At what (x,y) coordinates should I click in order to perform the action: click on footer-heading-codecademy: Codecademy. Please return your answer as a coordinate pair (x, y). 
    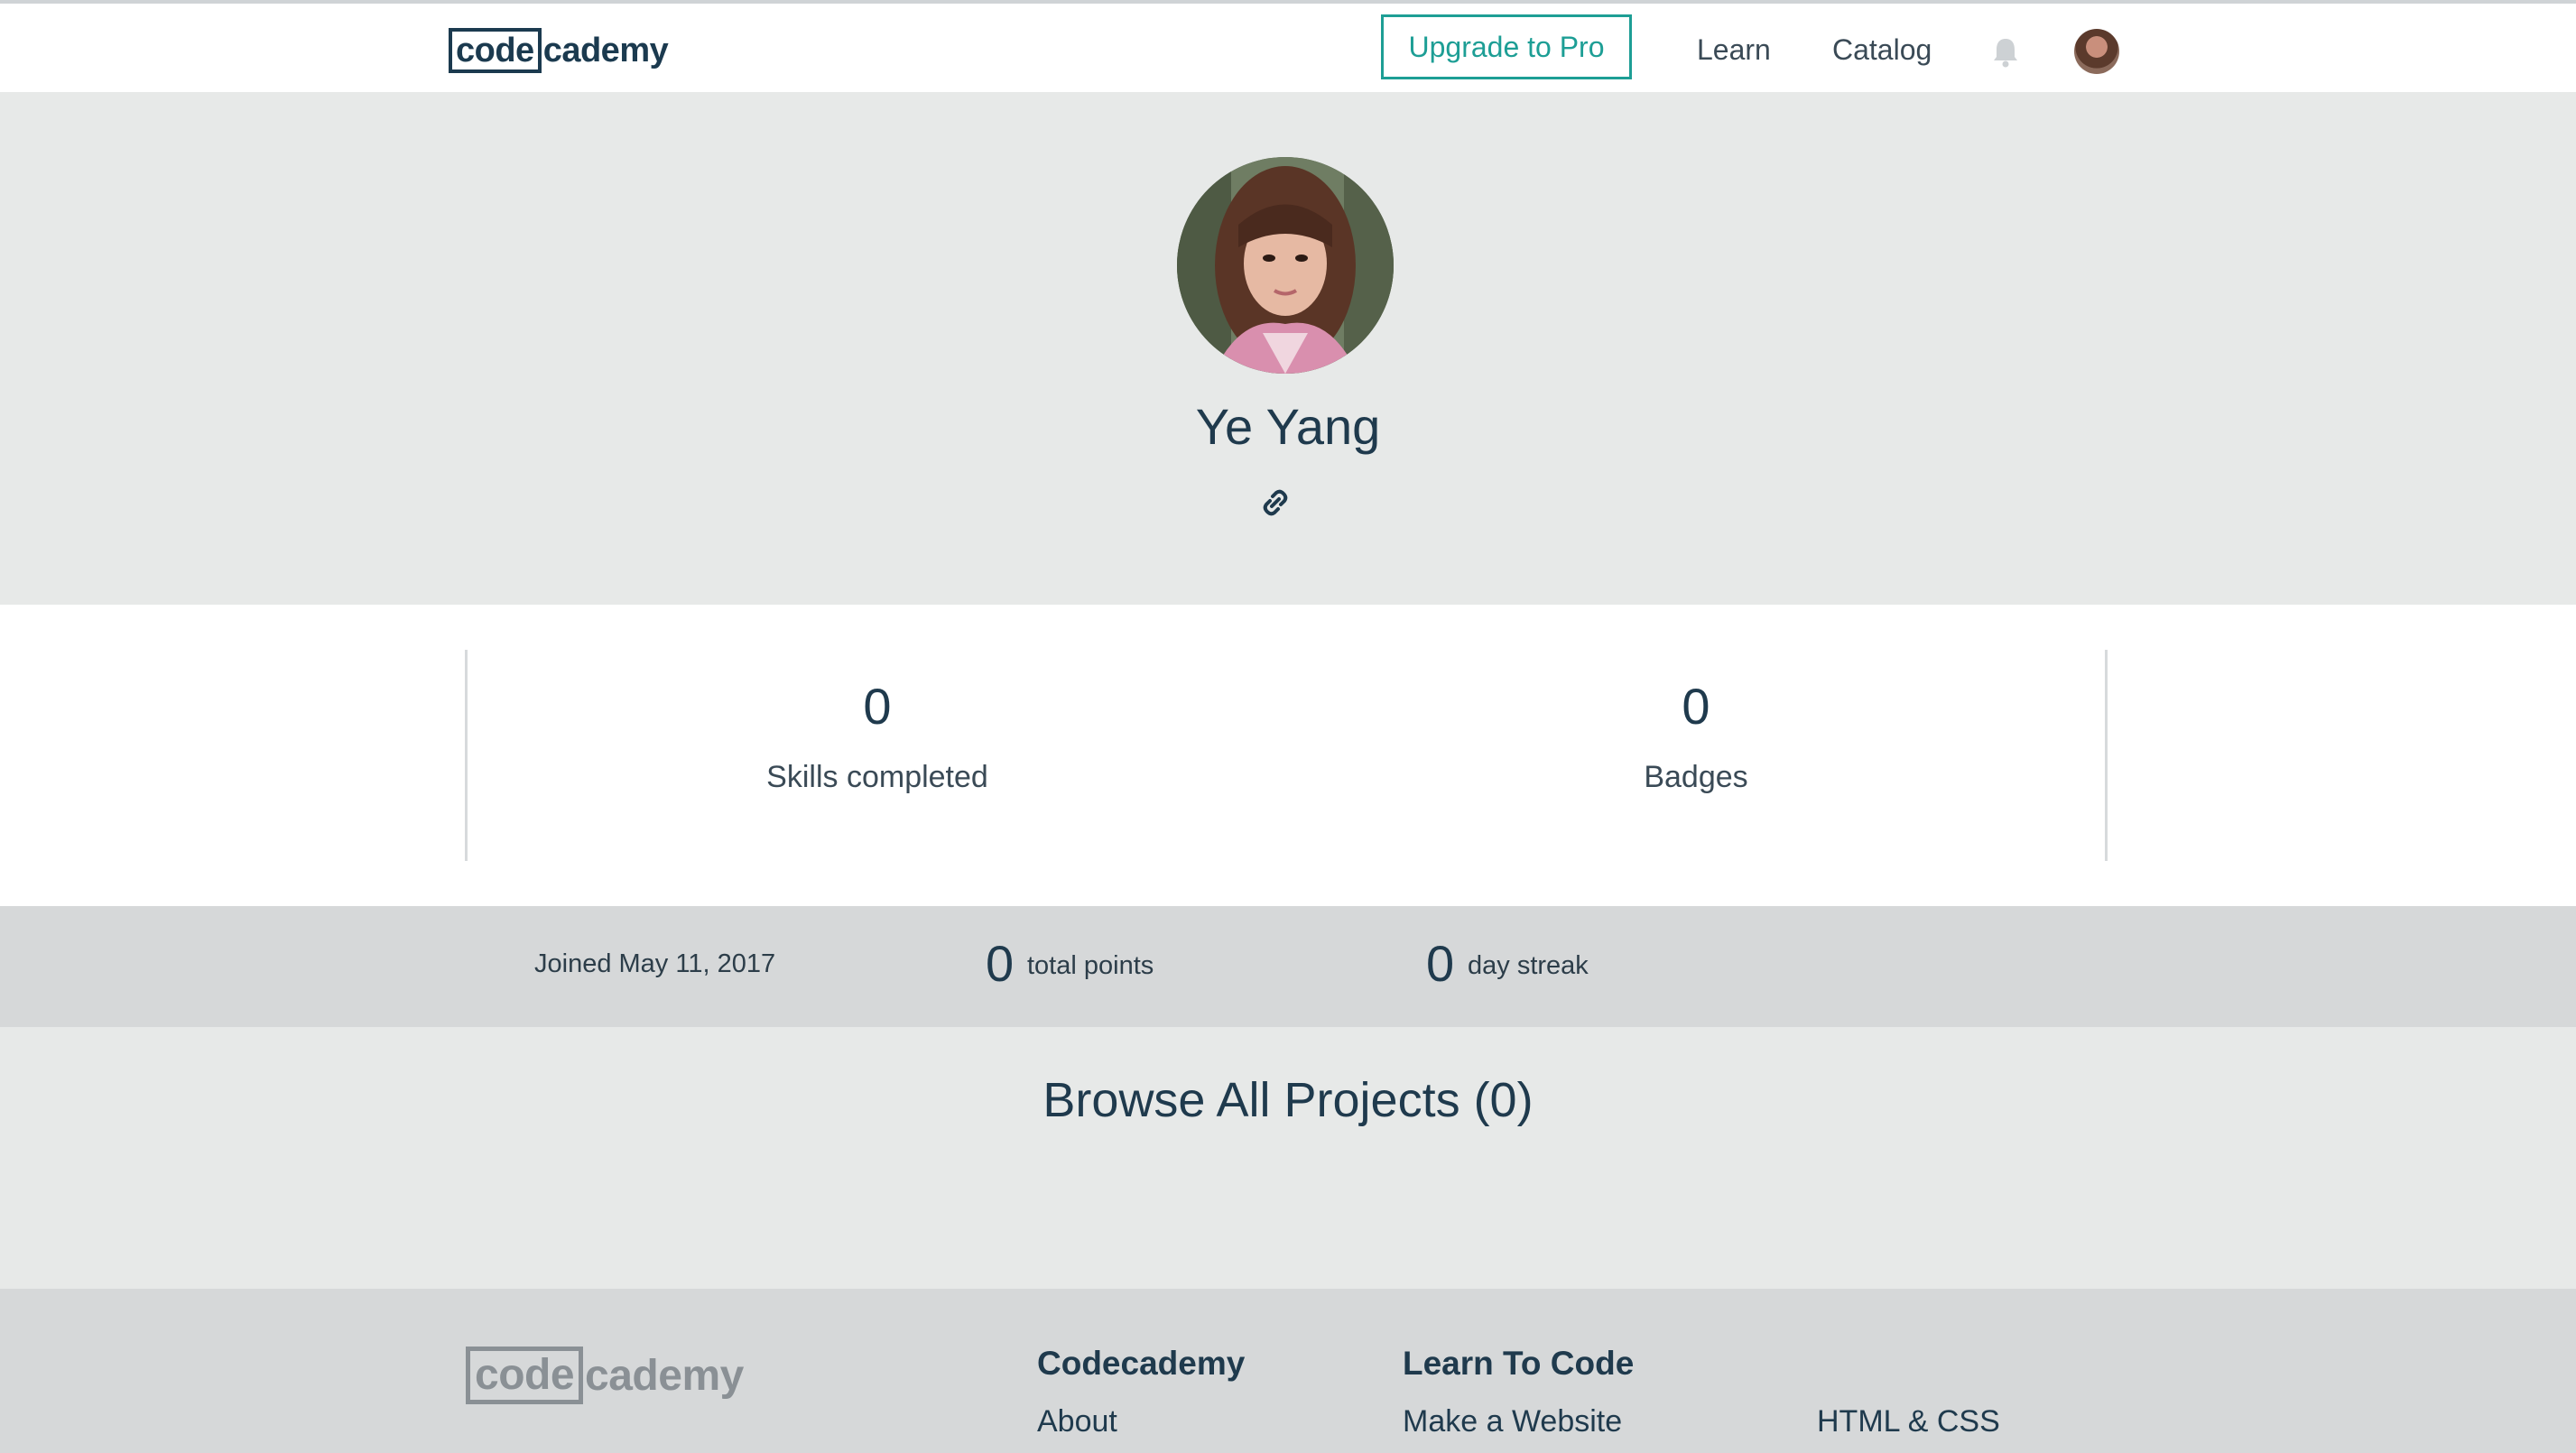
    Looking at the image, I should click on (1141, 1363).